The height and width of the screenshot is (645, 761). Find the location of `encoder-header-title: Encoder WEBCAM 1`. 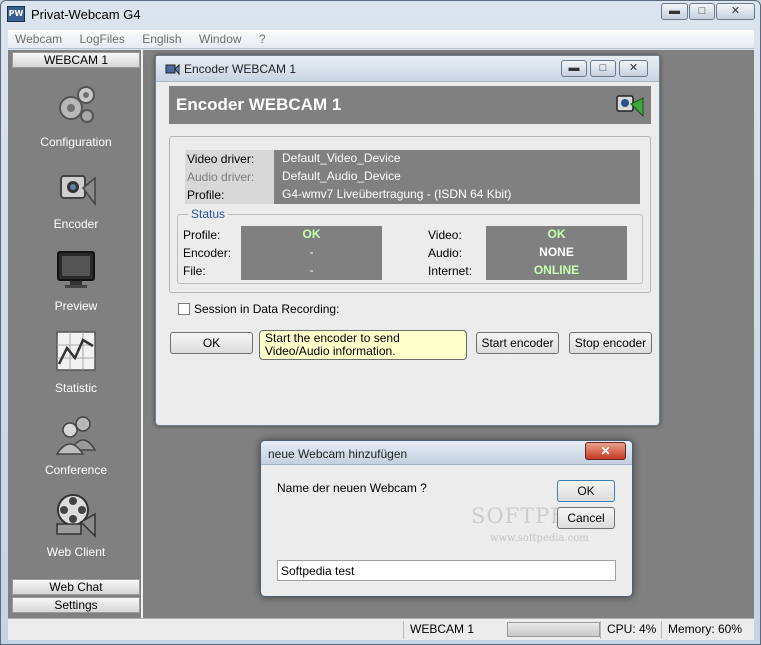

encoder-header-title: Encoder WEBCAM 1 is located at coordinates (259, 104).